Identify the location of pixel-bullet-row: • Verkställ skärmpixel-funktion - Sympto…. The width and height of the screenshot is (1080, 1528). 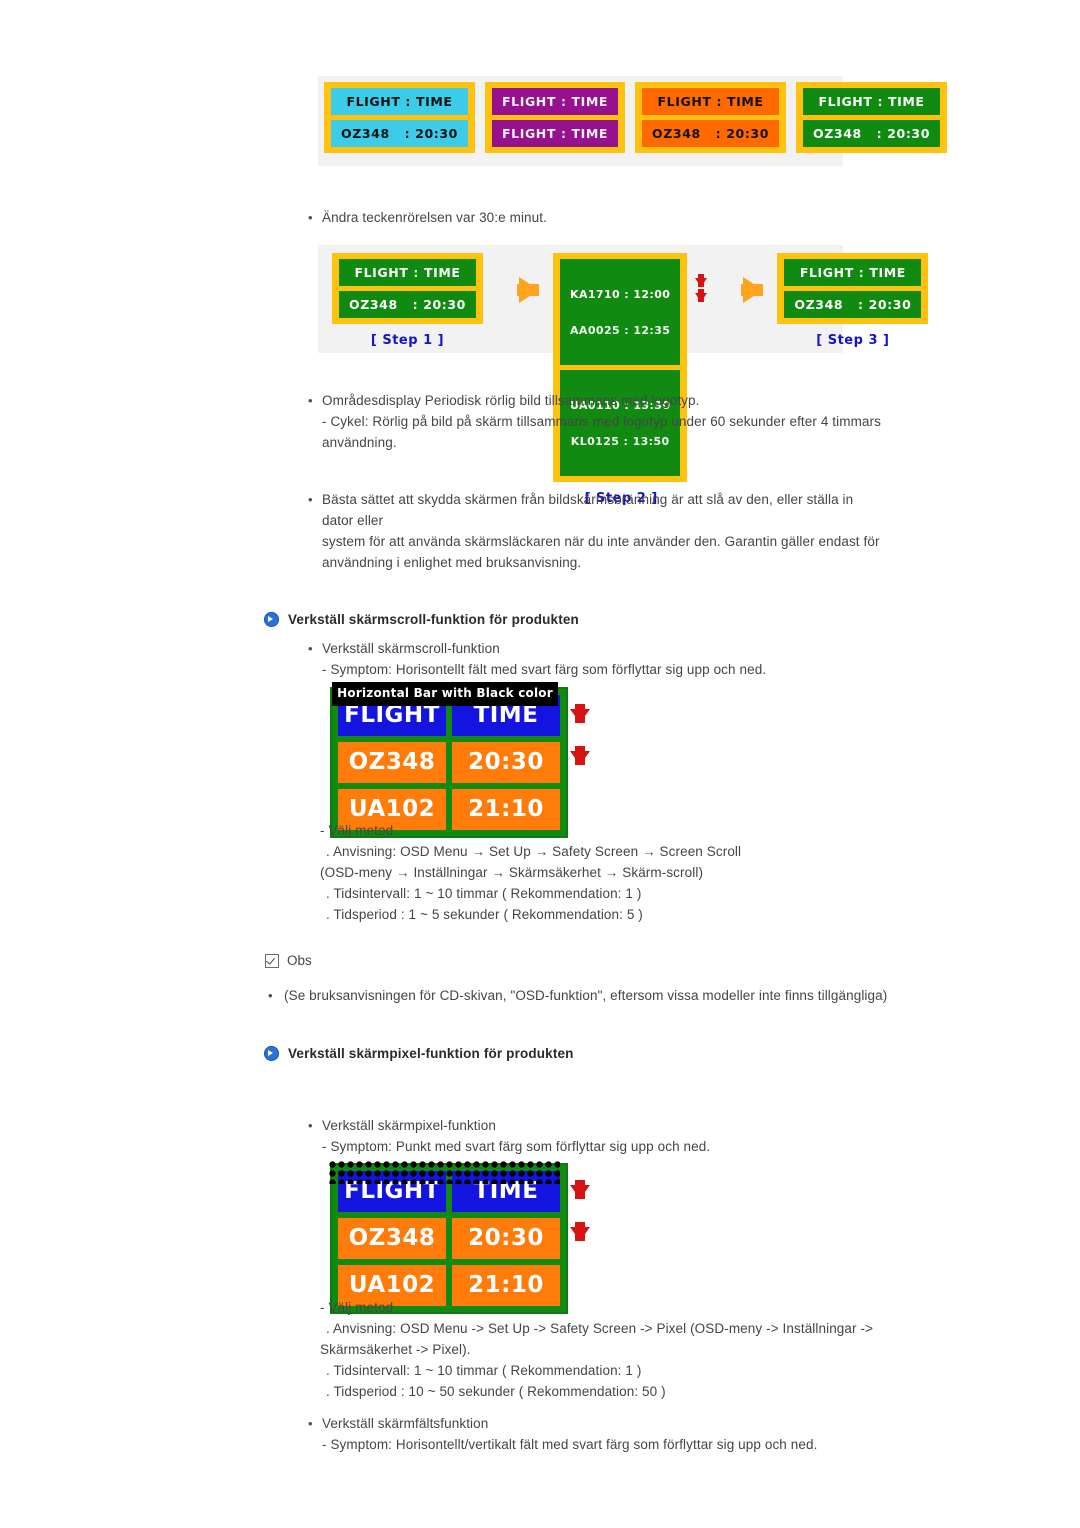
(608, 1136).